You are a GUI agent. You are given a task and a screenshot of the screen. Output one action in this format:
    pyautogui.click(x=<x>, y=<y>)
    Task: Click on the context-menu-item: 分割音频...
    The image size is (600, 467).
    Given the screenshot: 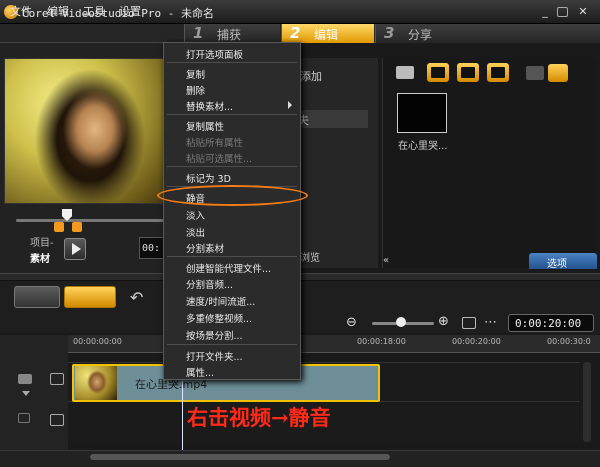 What is the action you would take?
    pyautogui.click(x=209, y=284)
    